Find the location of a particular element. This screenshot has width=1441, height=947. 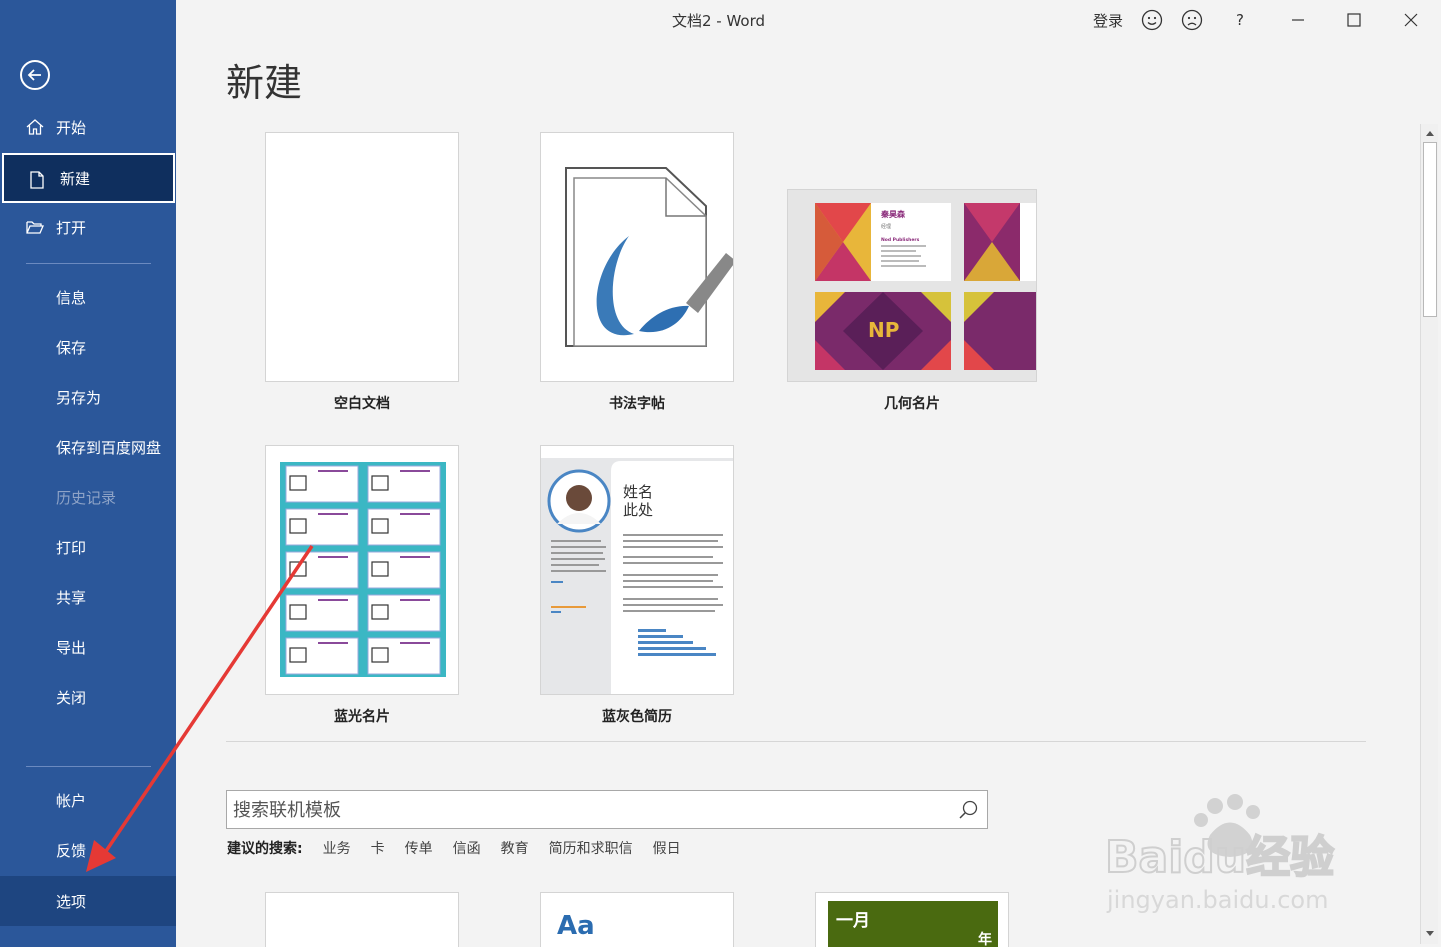

theme-aa-text: Aa is located at coordinates (576, 926).